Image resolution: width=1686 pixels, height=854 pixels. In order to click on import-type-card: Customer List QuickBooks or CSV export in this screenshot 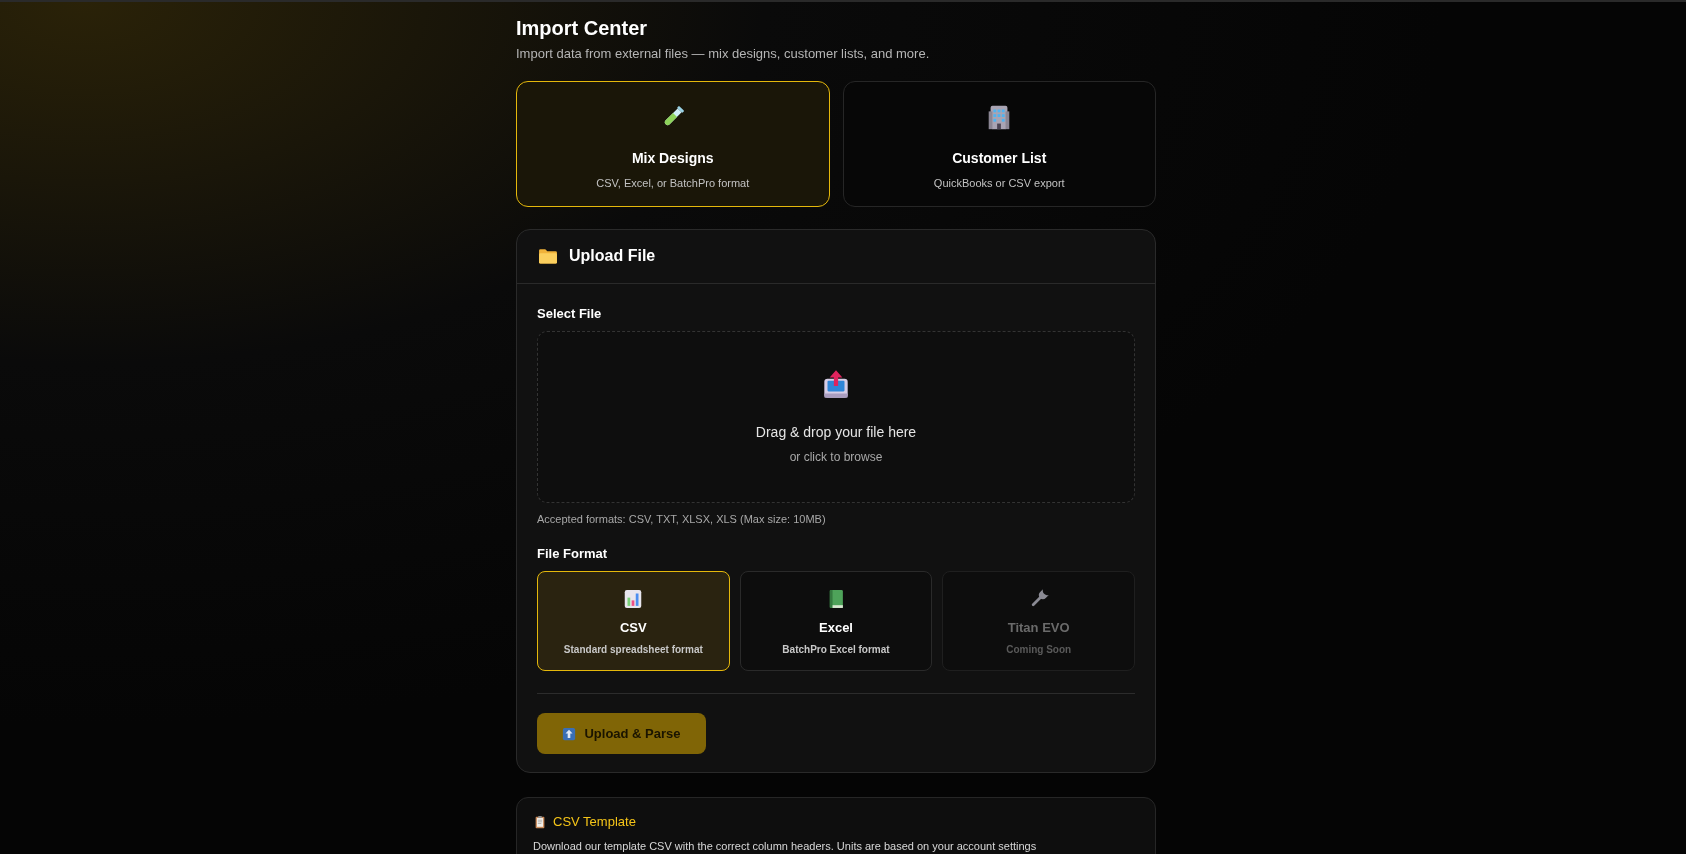, I will do `click(999, 143)`.